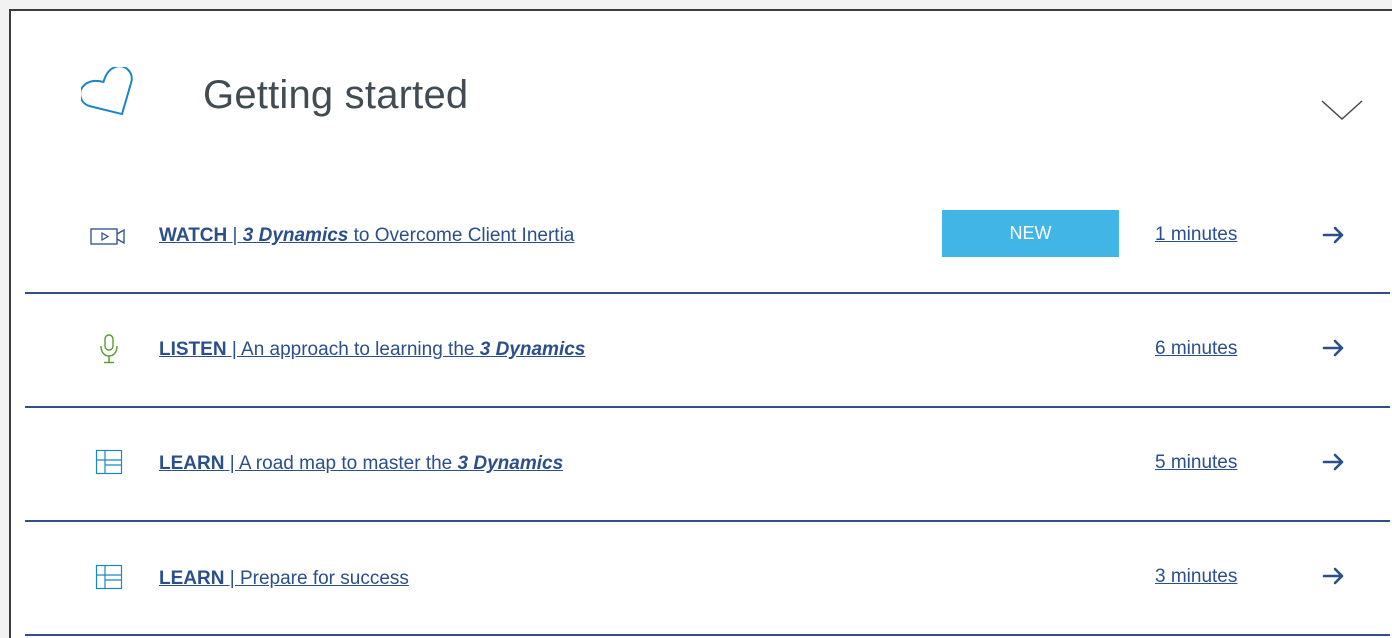 Image resolution: width=1392 pixels, height=638 pixels. Describe the element at coordinates (284, 579) in the screenshot. I see `item-link-learn-prepare: LEARN | Prepare for success` at that location.